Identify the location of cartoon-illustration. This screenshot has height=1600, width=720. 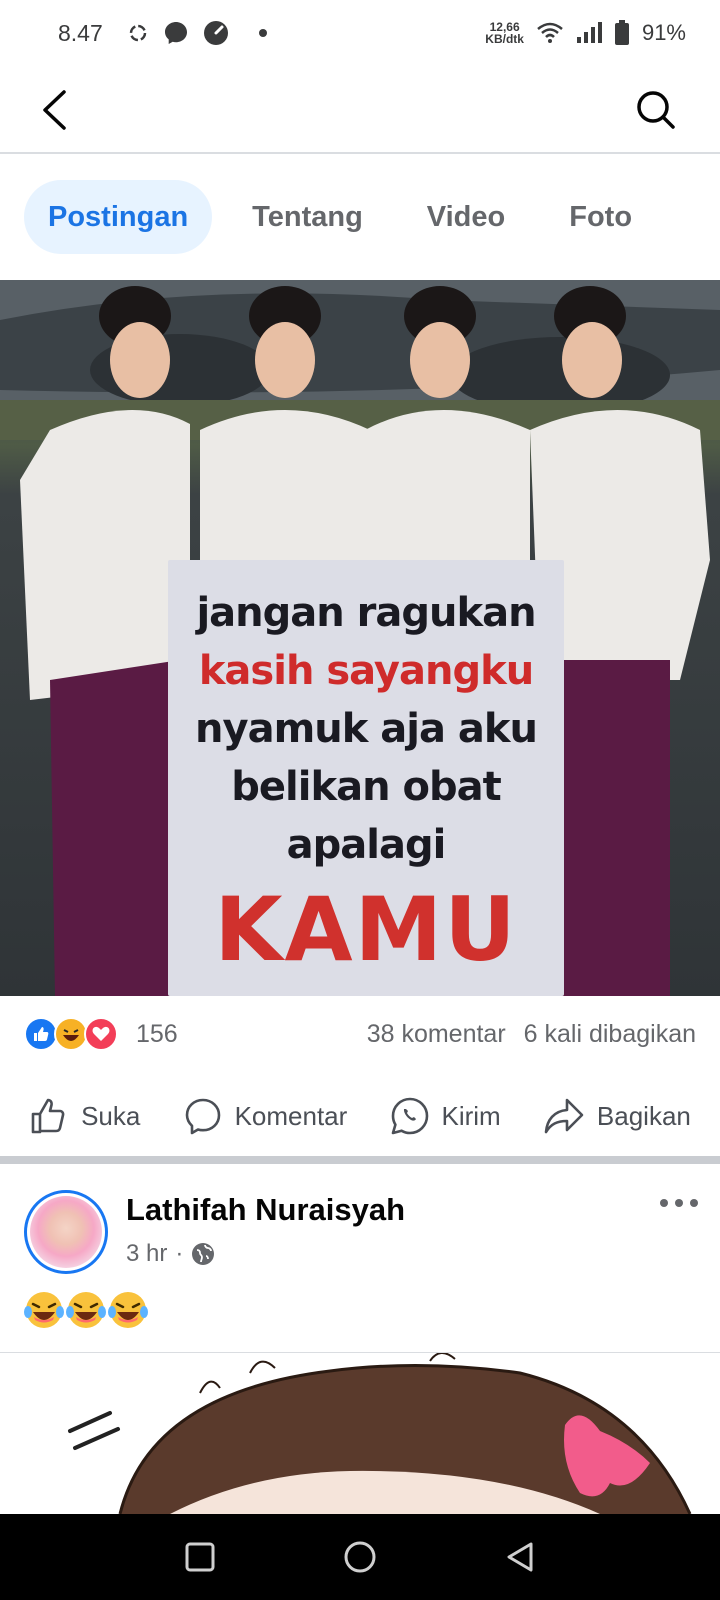
(380, 1433).